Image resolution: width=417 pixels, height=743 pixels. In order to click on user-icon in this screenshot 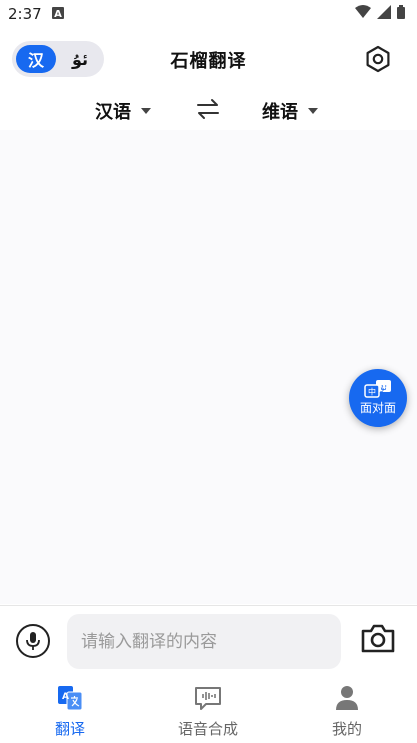, I will do `click(347, 698)`.